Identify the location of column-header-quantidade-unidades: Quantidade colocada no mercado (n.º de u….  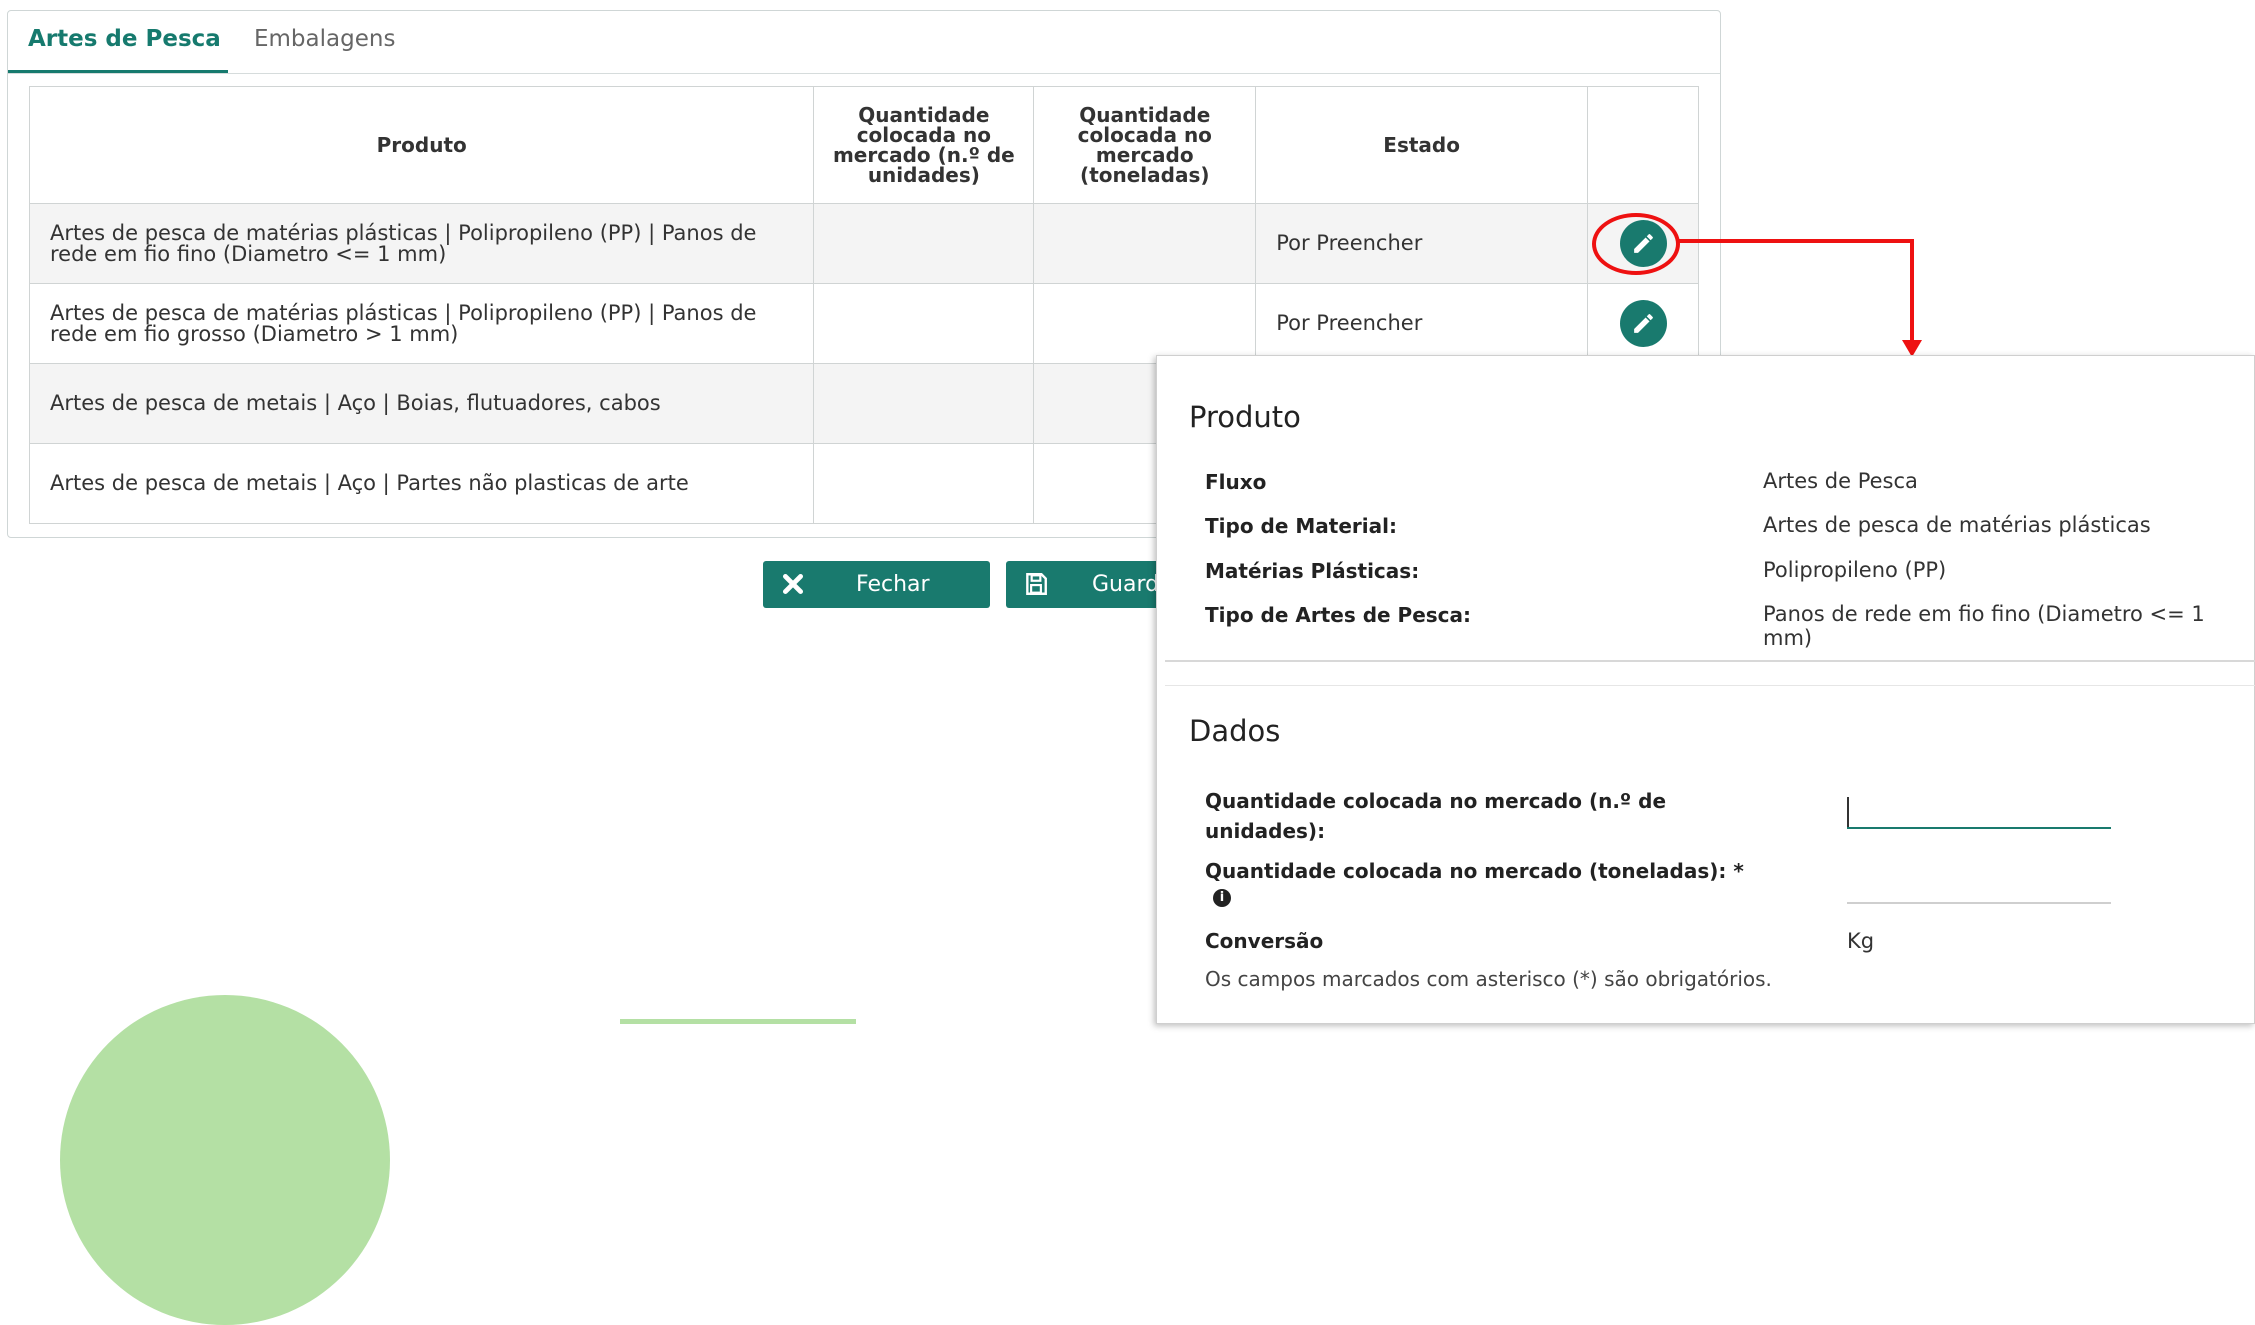
(924, 145).